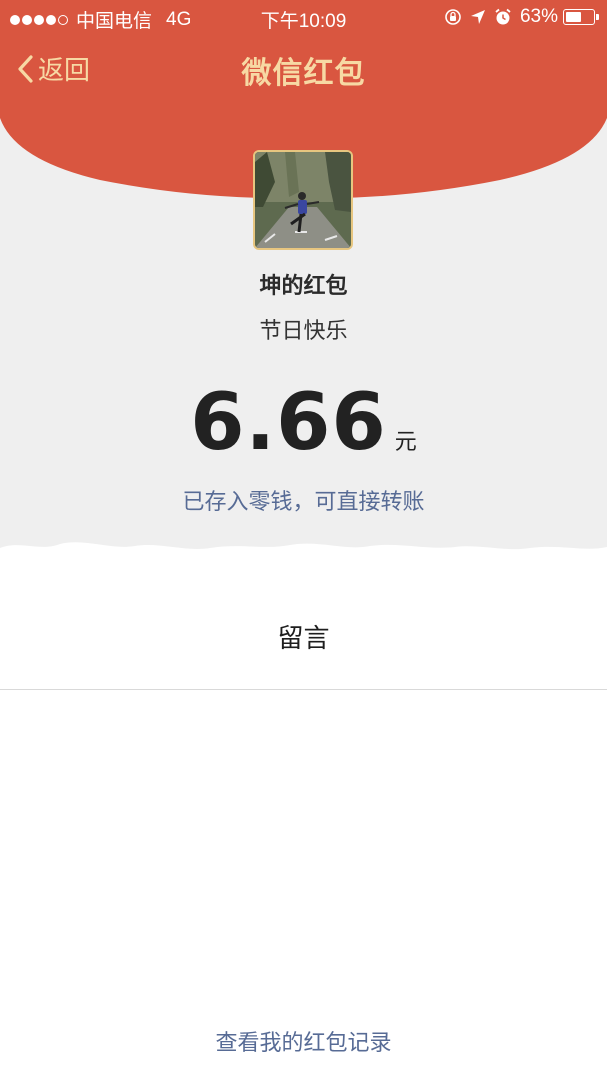  Describe the element at coordinates (303, 636) in the screenshot. I see `message-button: 留言` at that location.